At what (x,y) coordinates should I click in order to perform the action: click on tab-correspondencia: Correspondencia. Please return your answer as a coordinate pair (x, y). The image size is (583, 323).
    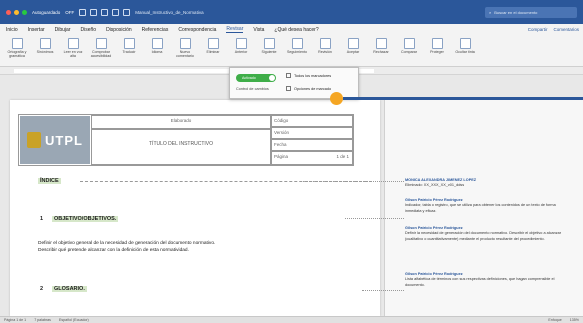
    Looking at the image, I should click on (197, 30).